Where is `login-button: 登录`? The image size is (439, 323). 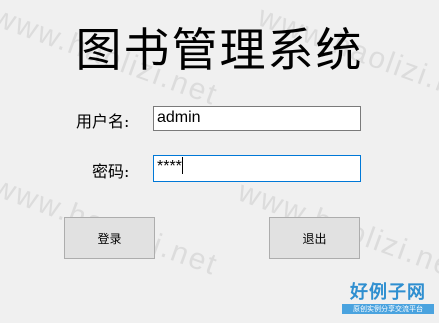
login-button: 登录 is located at coordinates (109, 238).